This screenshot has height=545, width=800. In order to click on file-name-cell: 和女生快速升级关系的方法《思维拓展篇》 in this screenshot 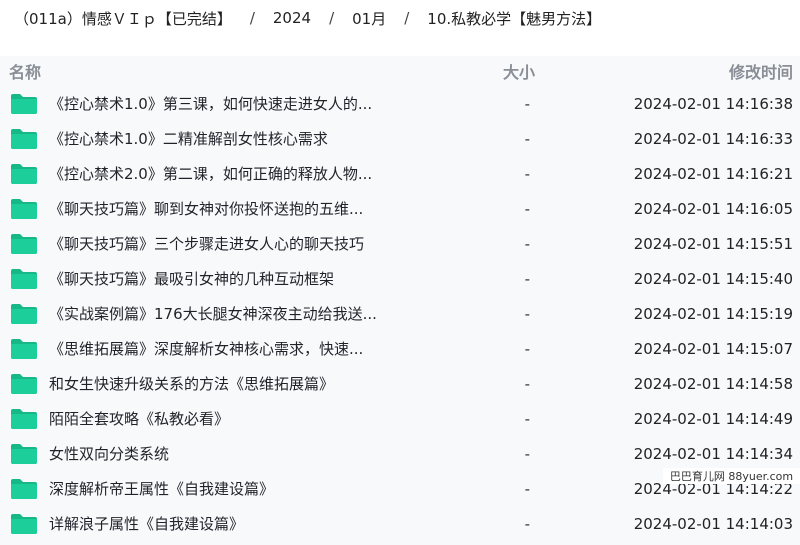, I will do `click(212, 384)`.